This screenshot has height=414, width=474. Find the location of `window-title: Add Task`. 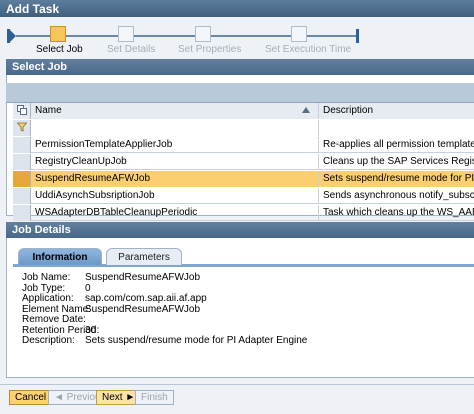

window-title: Add Task is located at coordinates (237, 8).